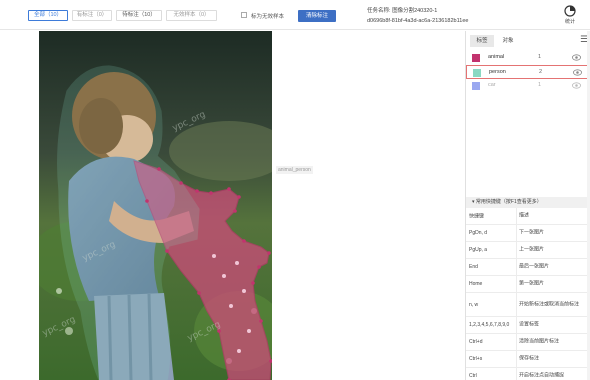  I want to click on task-name-label: 任务名称:, so click(379, 11).